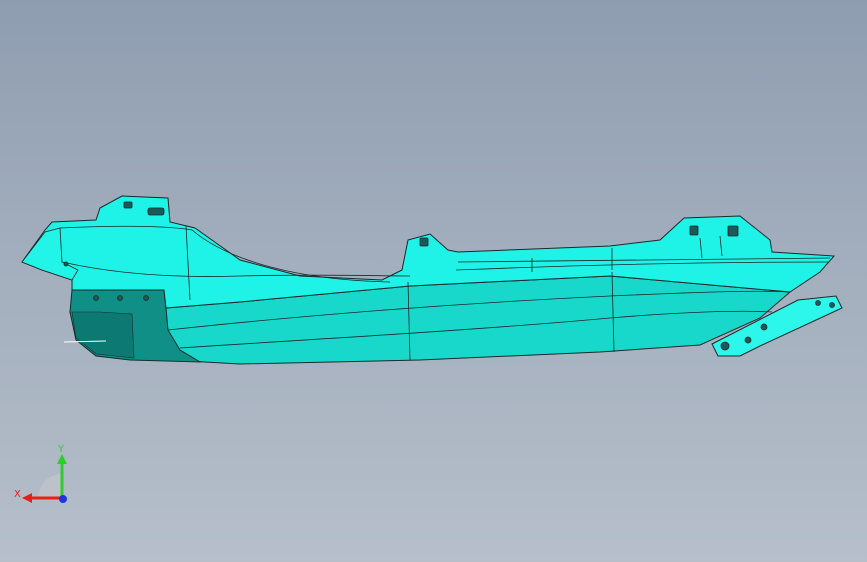  Describe the element at coordinates (61, 449) in the screenshot. I see `y-axis-label: Y` at that location.